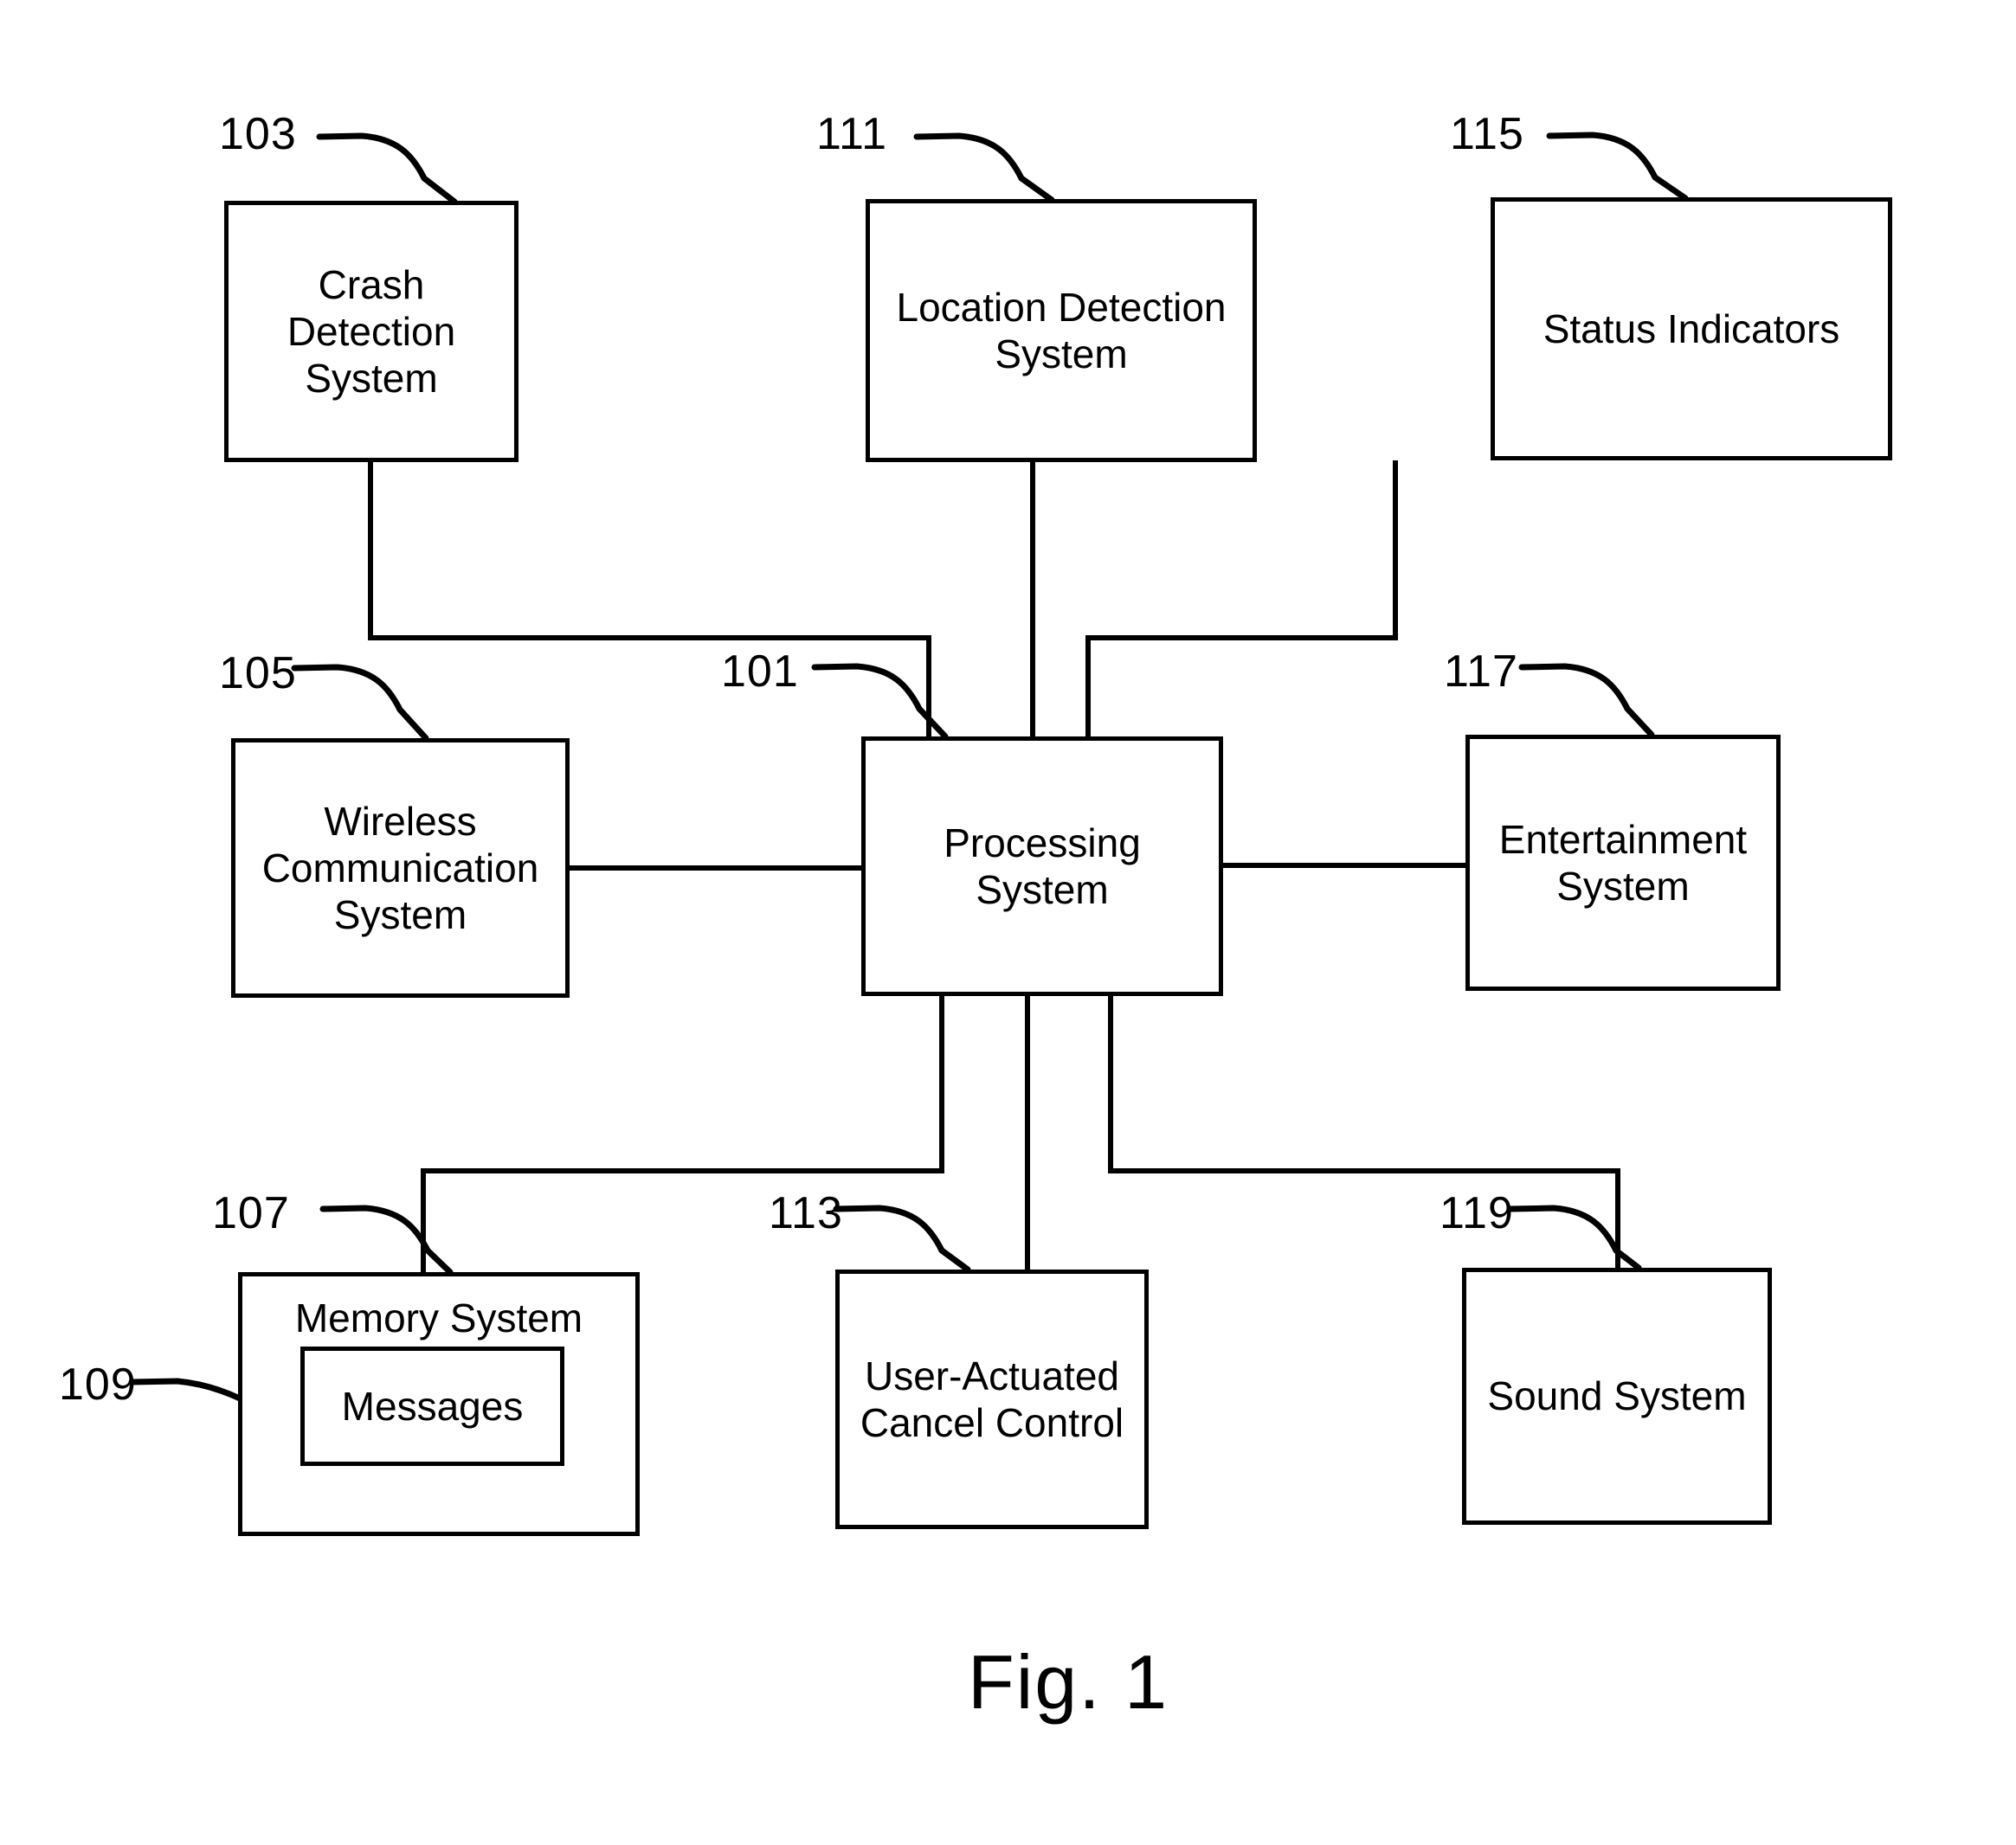 This screenshot has height=1845, width=2016. I want to click on connector-memory-to-processing, so click(682, 1134).